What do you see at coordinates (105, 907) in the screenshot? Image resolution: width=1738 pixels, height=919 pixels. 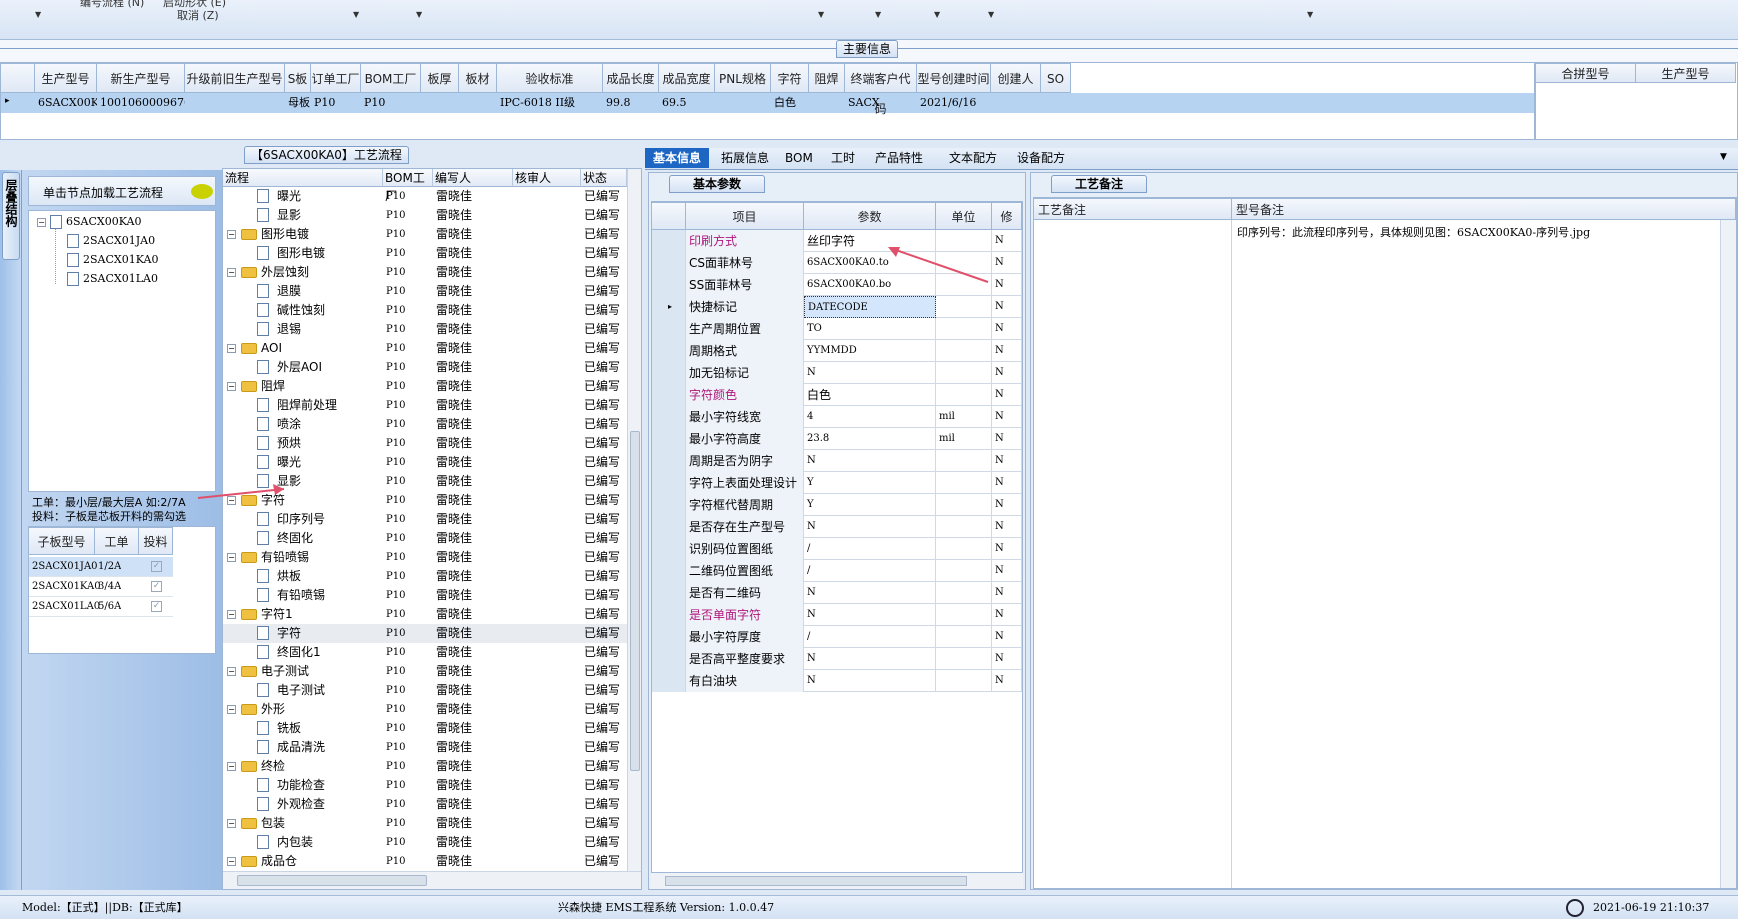 I see `status-model-db: Model:【正式】||DB:【正式库】` at bounding box center [105, 907].